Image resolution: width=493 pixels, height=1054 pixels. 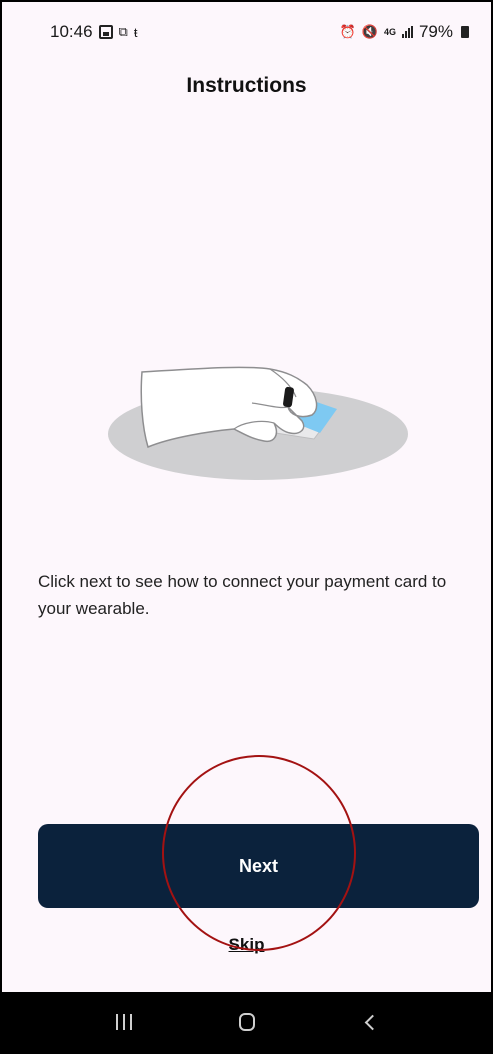 I want to click on teams-notification-icon: ŧ, so click(x=135, y=32).